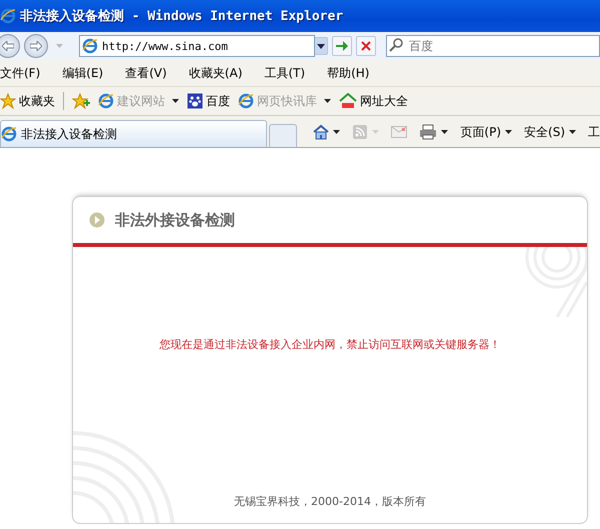  Describe the element at coordinates (175, 220) in the screenshot. I see `card-title: 非法外接设备检测` at that location.